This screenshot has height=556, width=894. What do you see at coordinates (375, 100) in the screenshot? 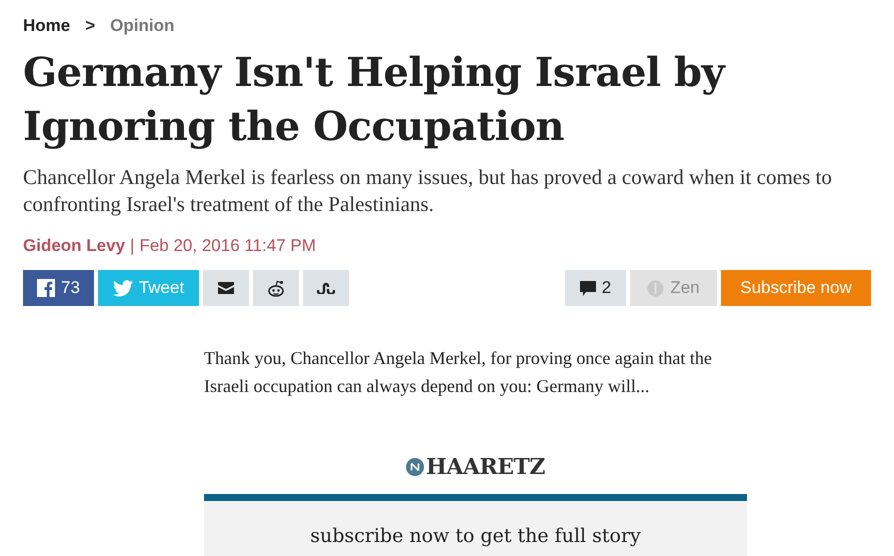
I see `headline: Germany Isn't Helping Israel by Ignoring the Occupation` at bounding box center [375, 100].